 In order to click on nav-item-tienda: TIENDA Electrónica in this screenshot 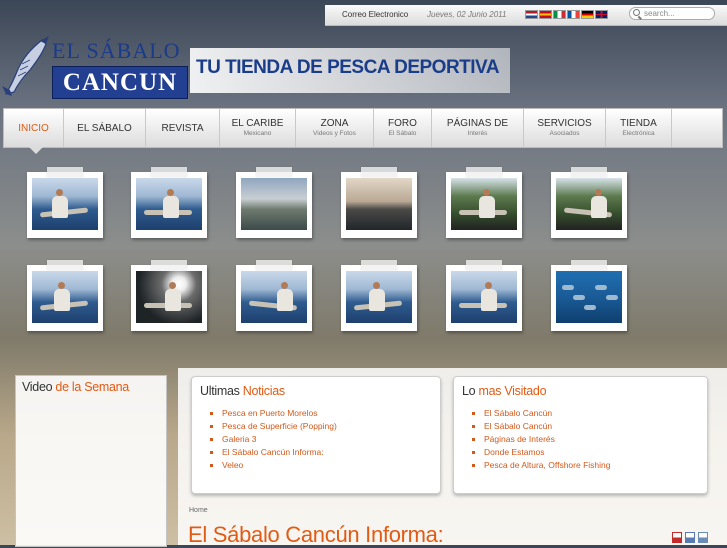, I will do `click(639, 128)`.